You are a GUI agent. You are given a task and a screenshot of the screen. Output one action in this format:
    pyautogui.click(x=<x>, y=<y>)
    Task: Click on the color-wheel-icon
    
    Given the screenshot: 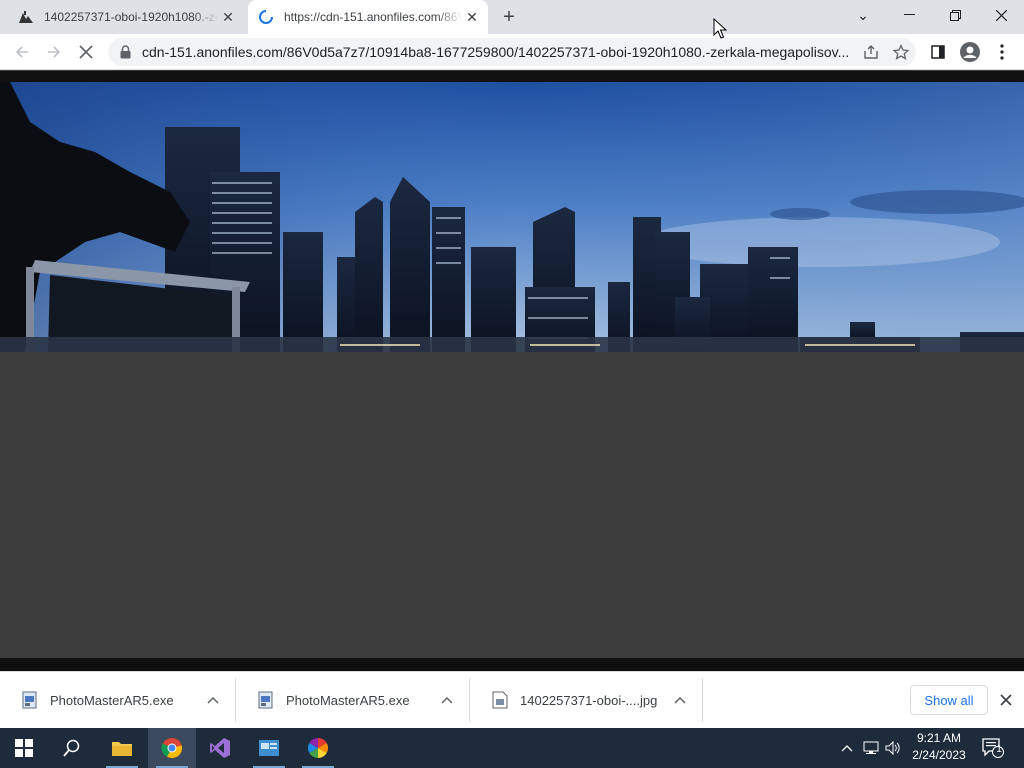 What is the action you would take?
    pyautogui.click(x=318, y=748)
    